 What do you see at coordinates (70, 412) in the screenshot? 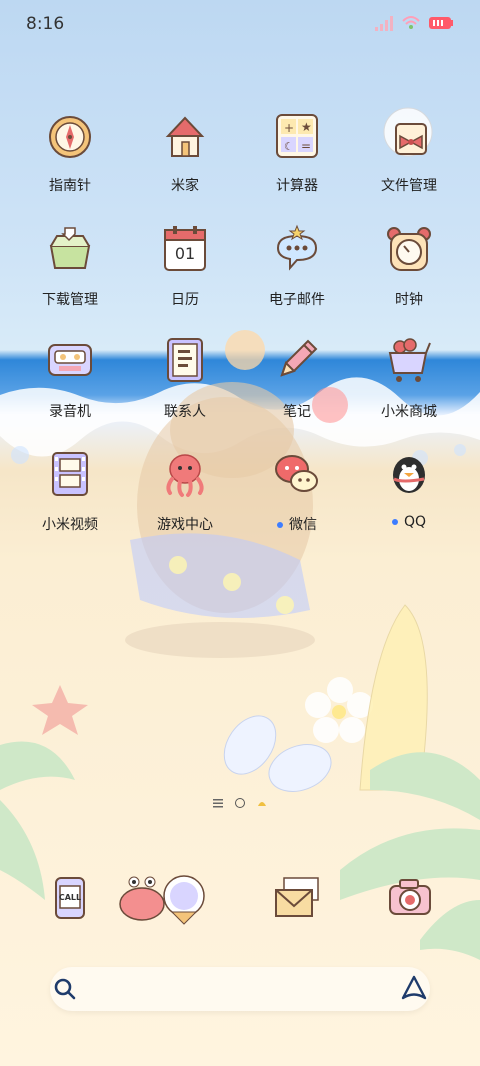
I see `app-label: 录音机` at bounding box center [70, 412].